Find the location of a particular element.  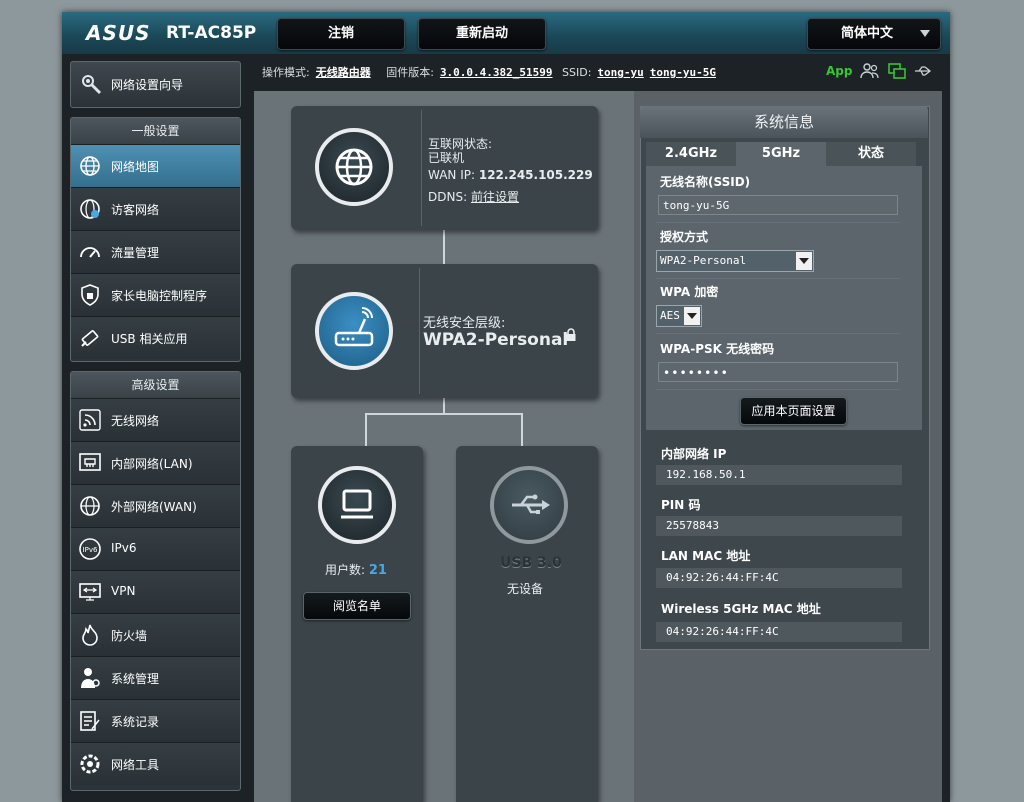

pin-value: 25578843 is located at coordinates (779, 526).